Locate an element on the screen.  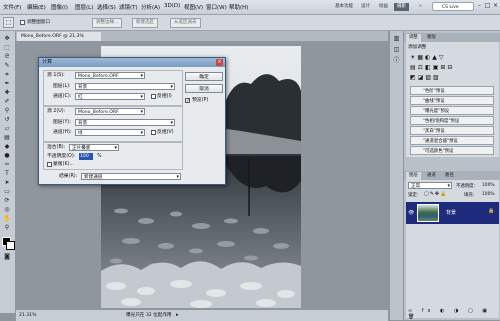
tool-preset-icon: ⬚ is located at coordinates (8, 22).